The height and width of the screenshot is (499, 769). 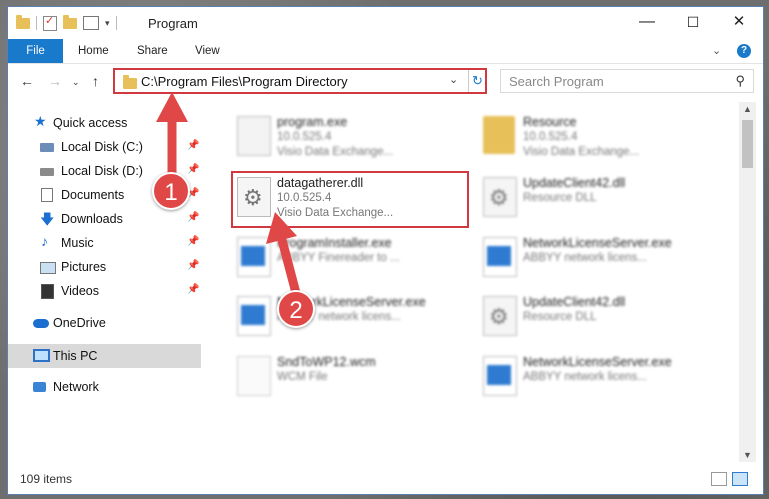 I want to click on step-badge-2: 2, so click(x=296, y=309).